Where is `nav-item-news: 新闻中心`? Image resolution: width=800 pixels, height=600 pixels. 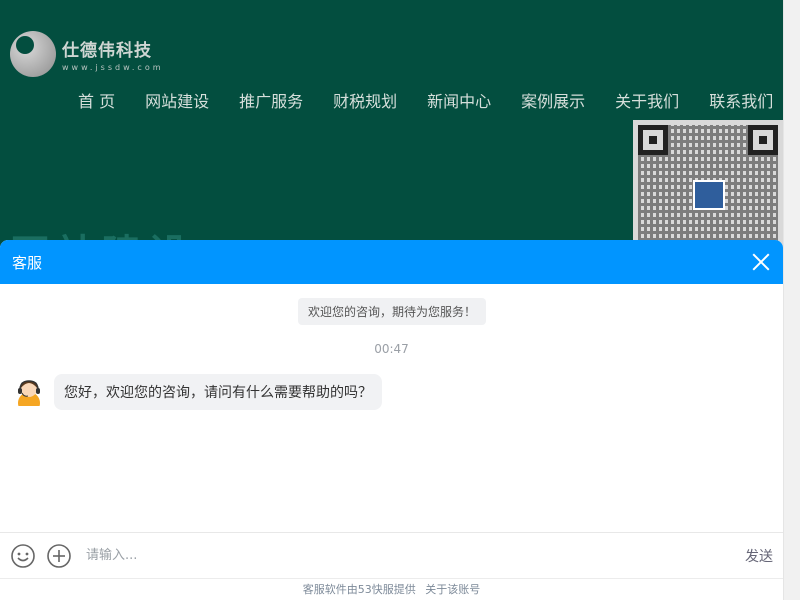
nav-item-news: 新闻中心 is located at coordinates (459, 100).